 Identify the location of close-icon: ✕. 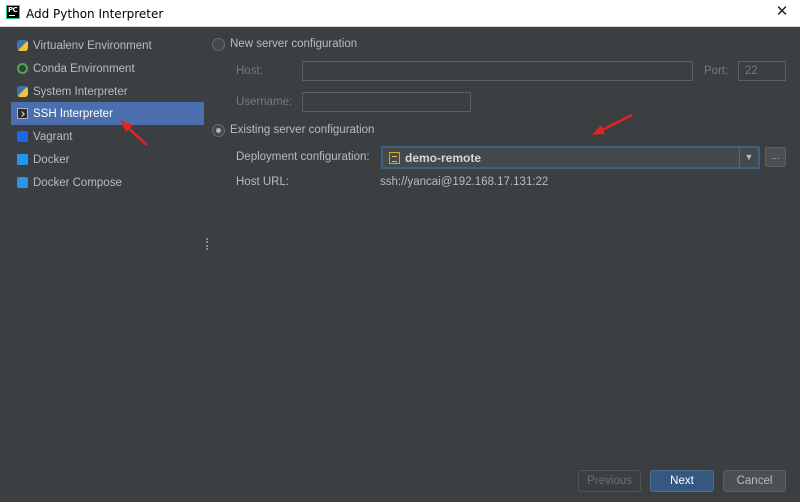
(782, 12).